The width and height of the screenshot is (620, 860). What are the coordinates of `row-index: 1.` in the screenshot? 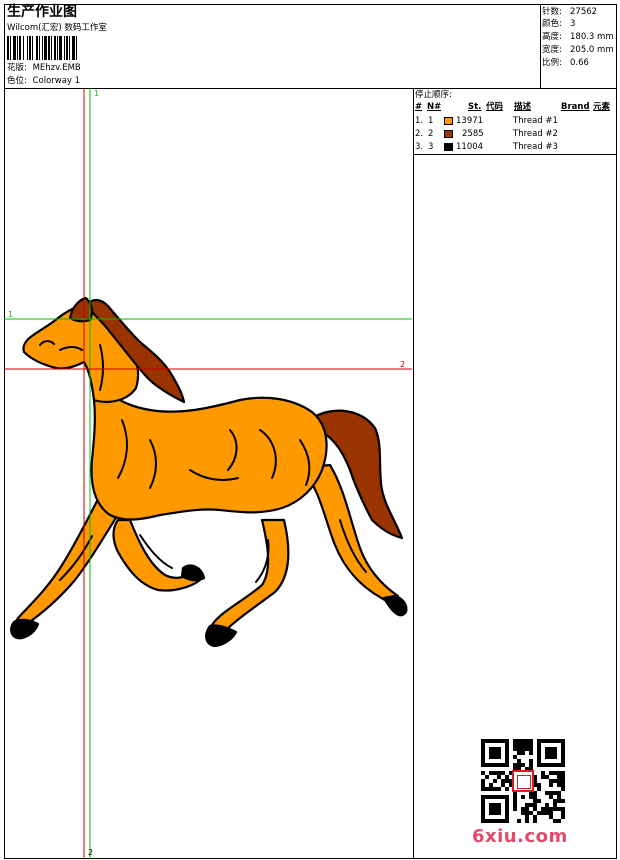 It's located at (419, 121).